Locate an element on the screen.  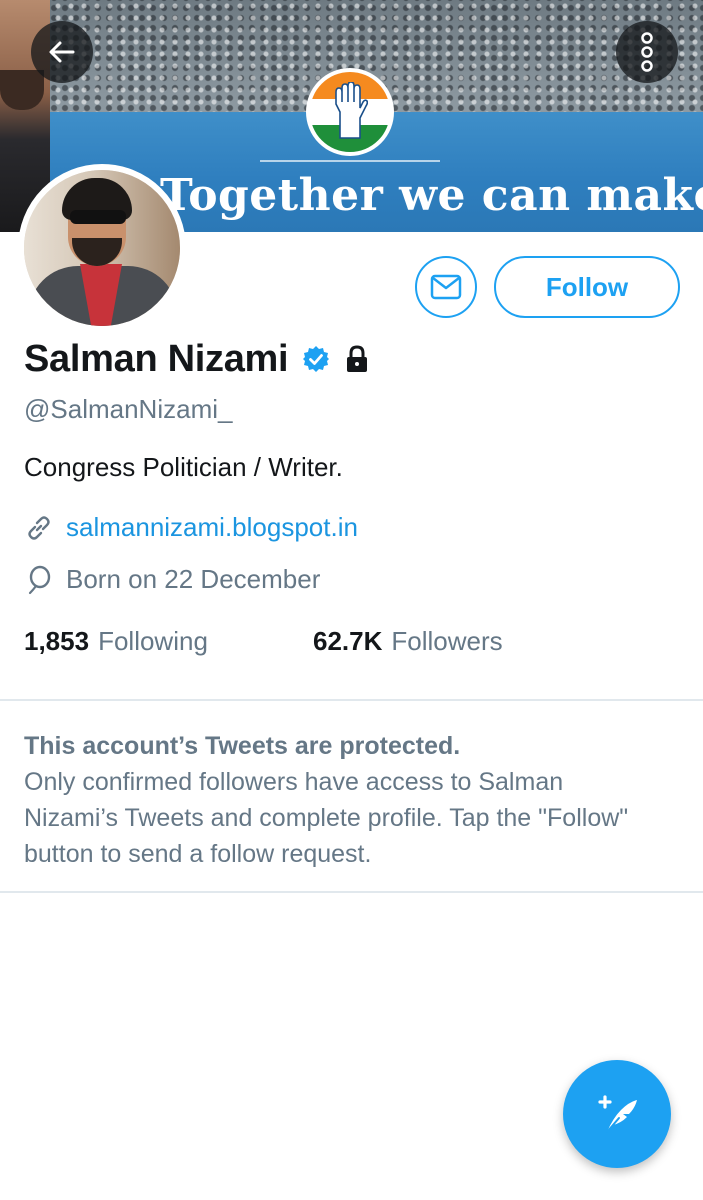
lock-icon is located at coordinates (357, 358).